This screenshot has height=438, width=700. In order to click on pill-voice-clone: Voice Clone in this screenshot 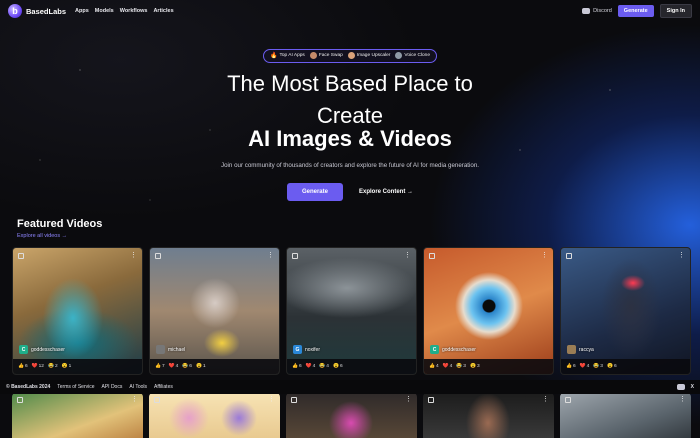, I will do `click(412, 55)`.